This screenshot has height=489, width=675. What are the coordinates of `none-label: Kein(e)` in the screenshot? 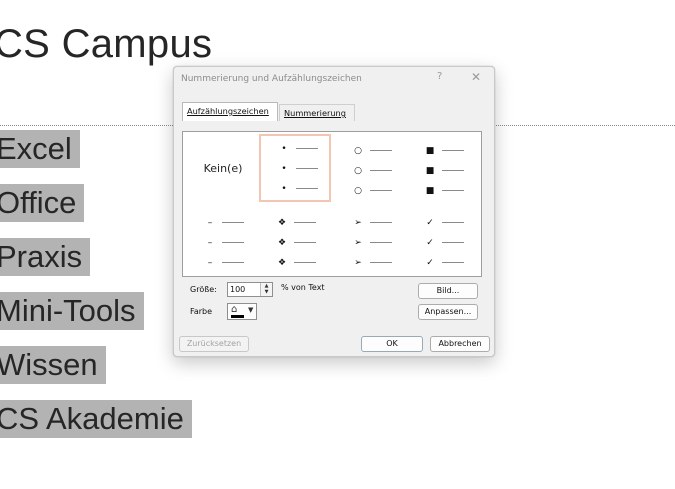 It's located at (223, 168).